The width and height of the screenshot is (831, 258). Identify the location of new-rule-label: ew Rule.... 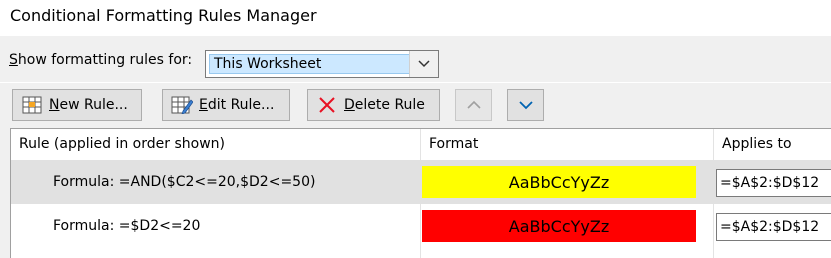
(93, 105).